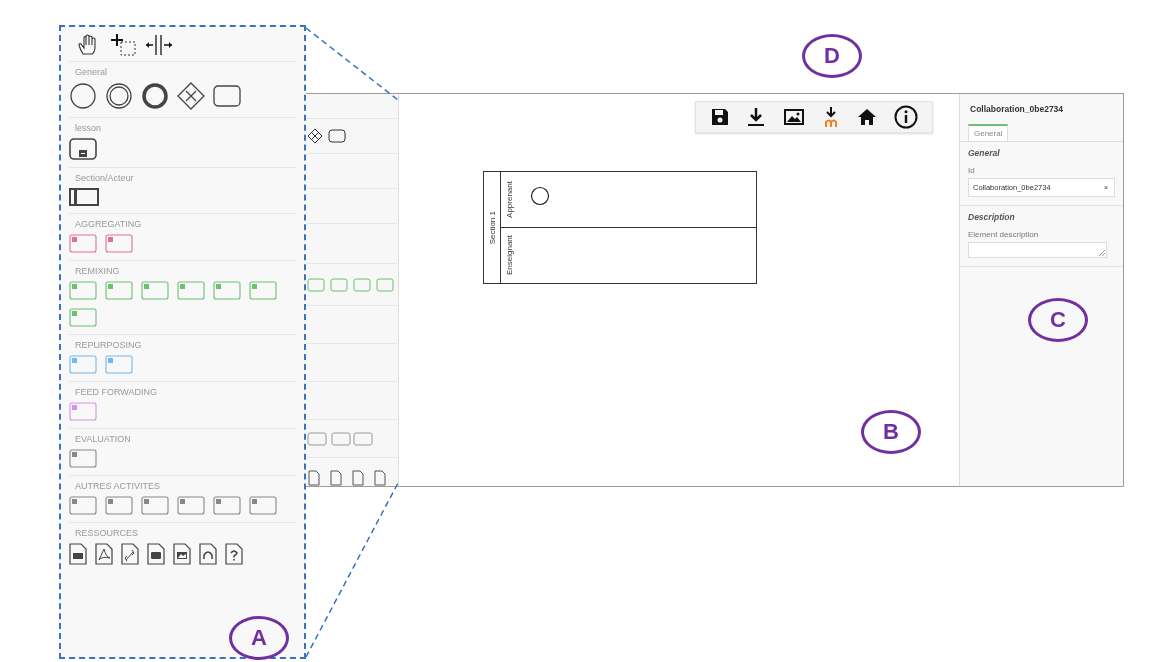 This screenshot has width=1164, height=662. What do you see at coordinates (78, 554) in the screenshot?
I see `text-document-icon` at bounding box center [78, 554].